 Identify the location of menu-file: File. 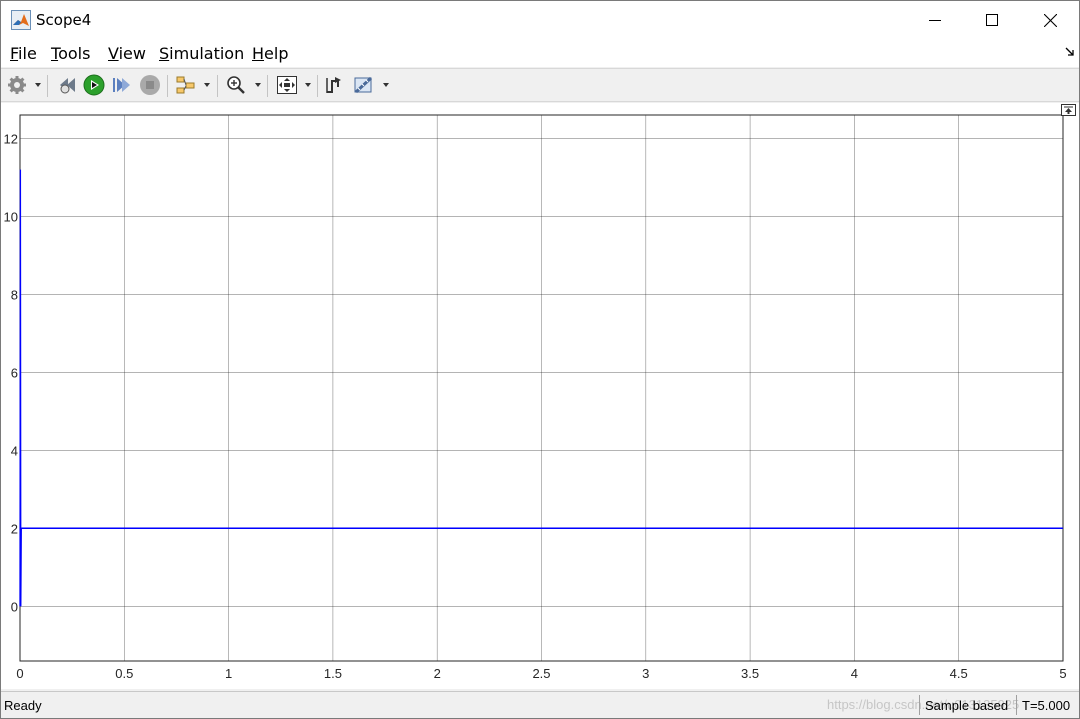
(23, 53).